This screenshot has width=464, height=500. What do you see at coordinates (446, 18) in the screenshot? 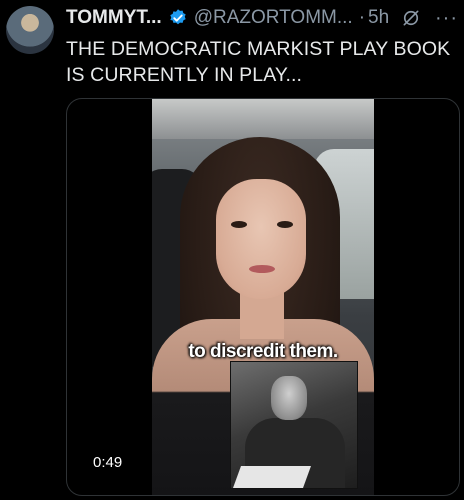
I see `more-options-icon: ···` at bounding box center [446, 18].